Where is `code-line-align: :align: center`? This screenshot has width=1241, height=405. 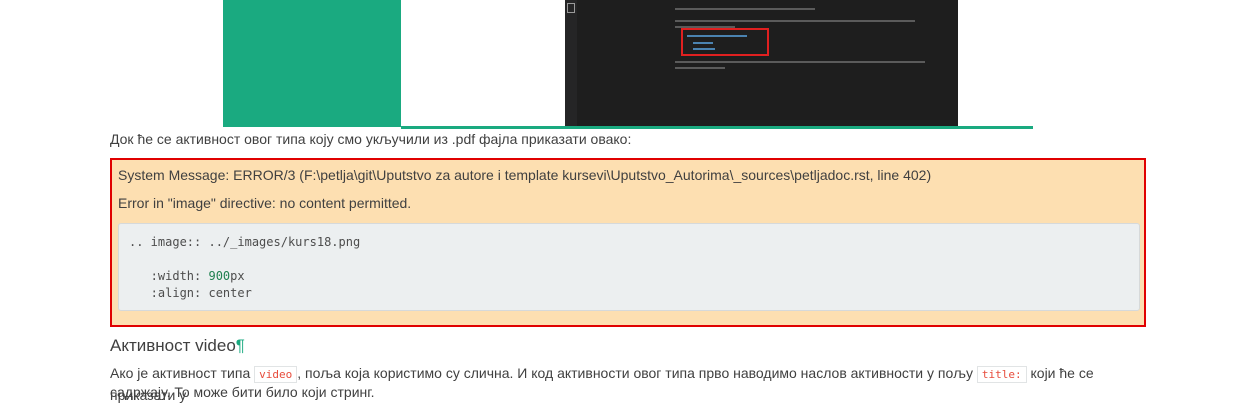
code-line-align: :align: center is located at coordinates (190, 293).